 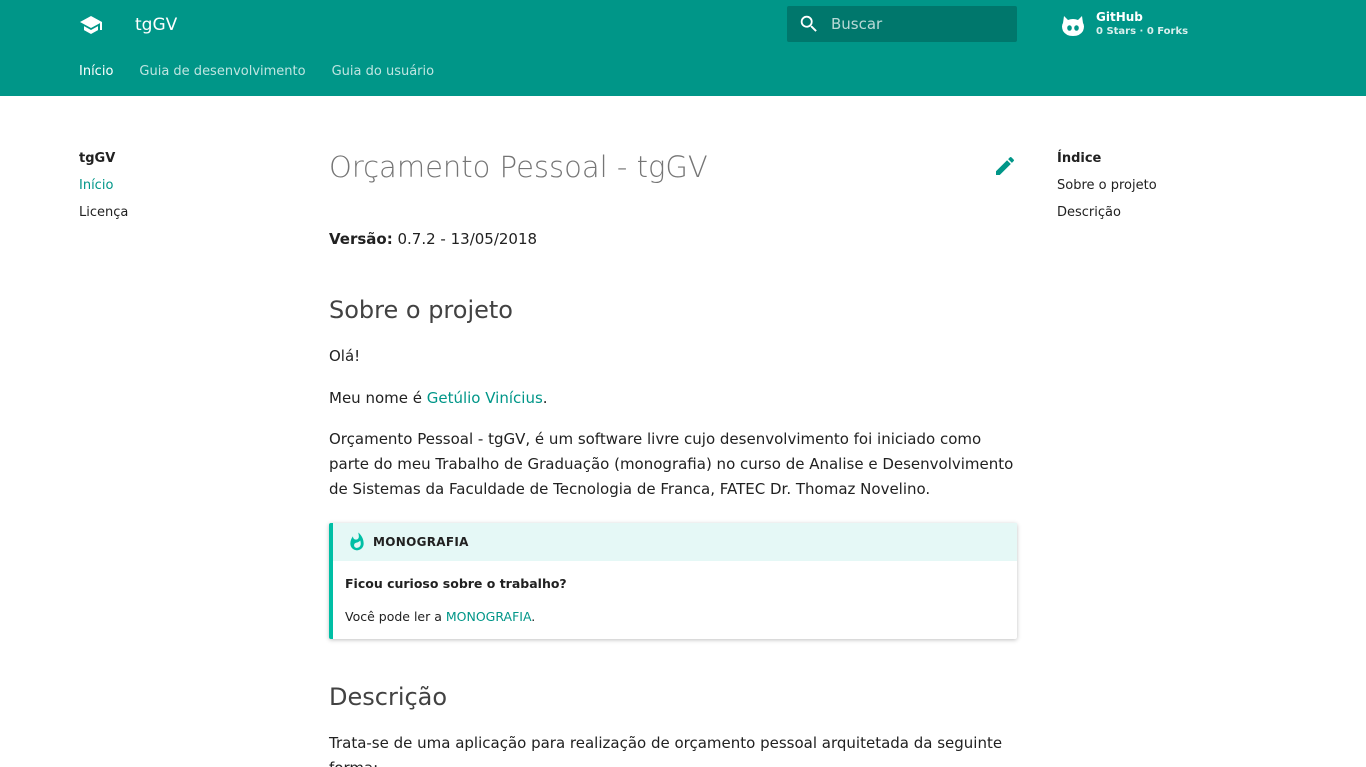 What do you see at coordinates (383, 72) in the screenshot?
I see `tab-guia-do-usuario: Guia do usuário` at bounding box center [383, 72].